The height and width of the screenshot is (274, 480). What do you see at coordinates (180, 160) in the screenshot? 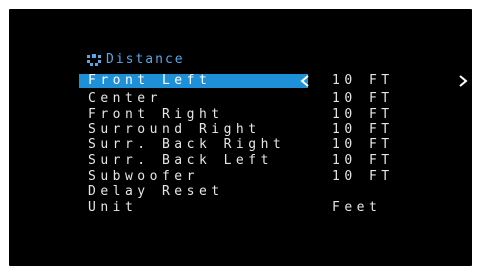
I see `row-label: Surr. Back Left` at bounding box center [180, 160].